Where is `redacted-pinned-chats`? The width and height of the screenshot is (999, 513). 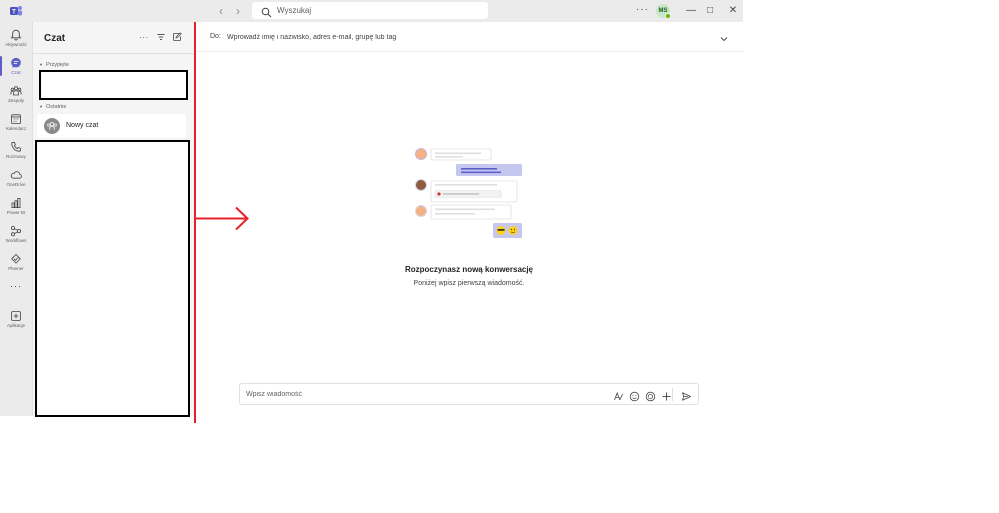
redacted-pinned-chats is located at coordinates (113, 85).